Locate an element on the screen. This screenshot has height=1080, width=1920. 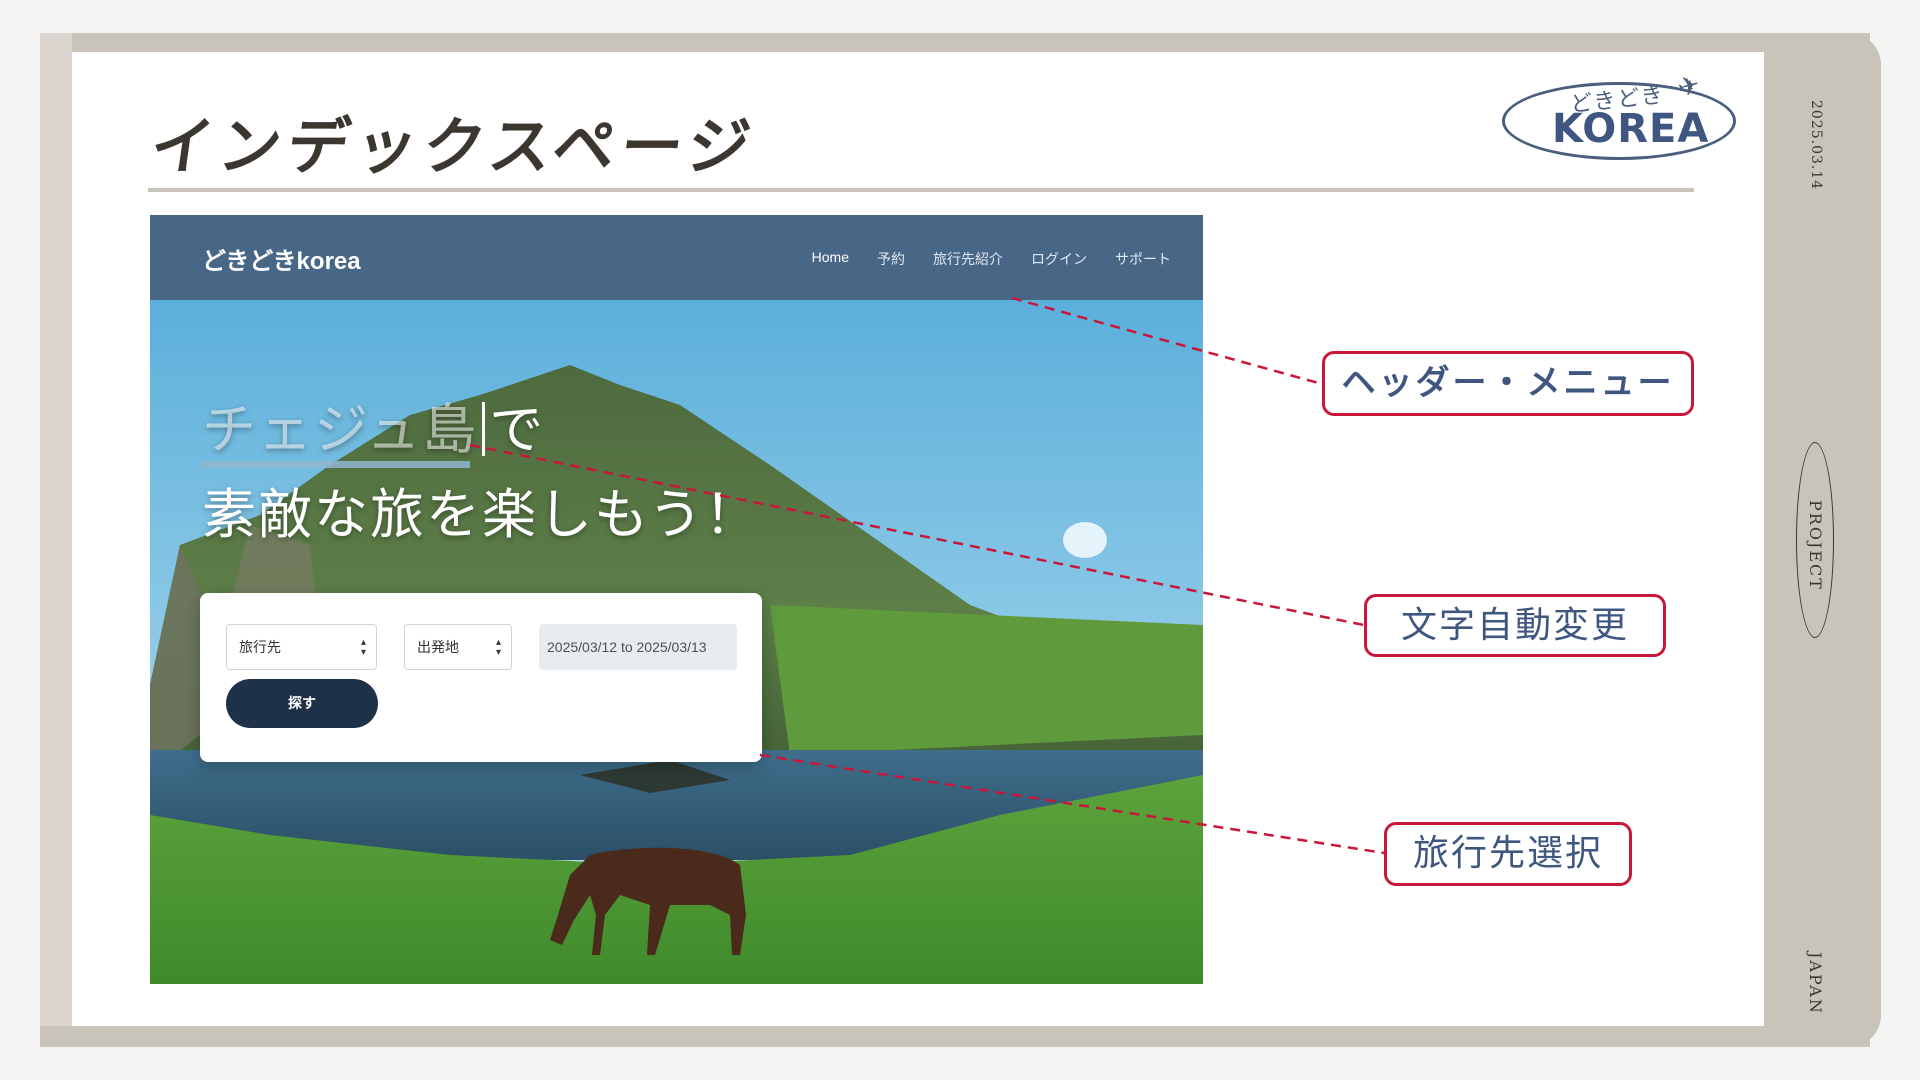
side-label-japan: JAPAN is located at coordinates (1815, 983).